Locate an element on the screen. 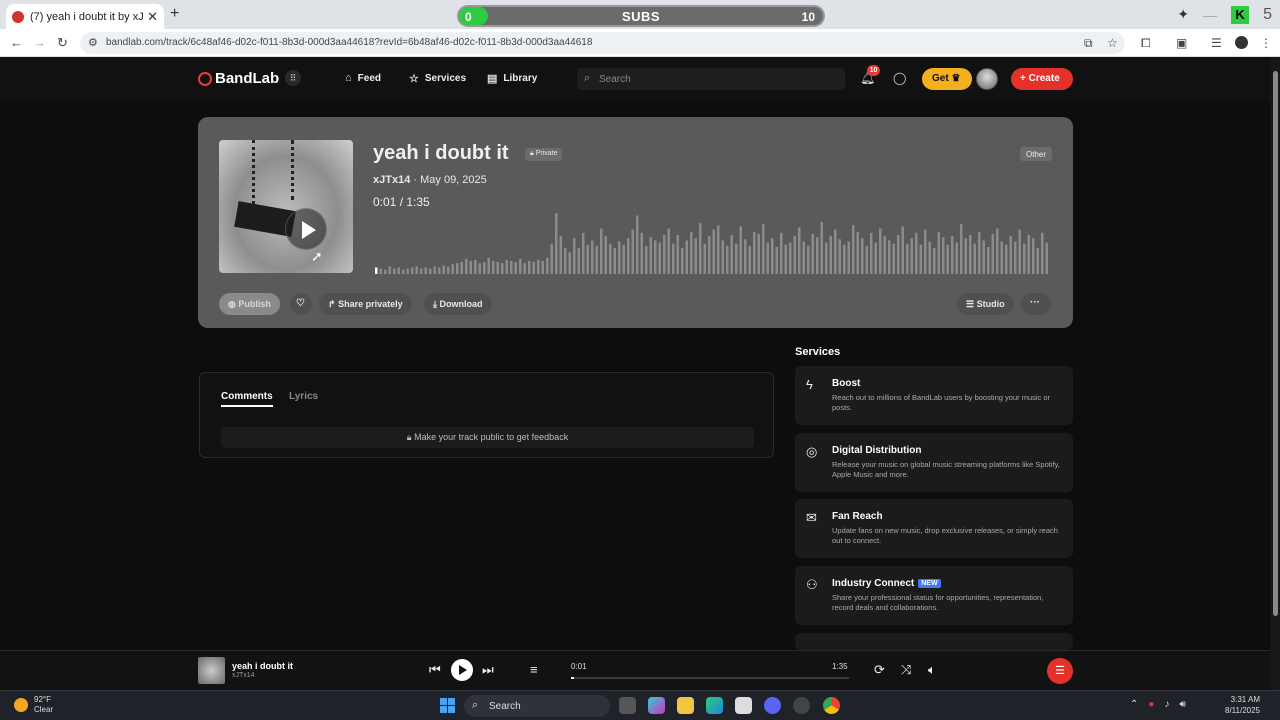 The width and height of the screenshot is (1280, 720). tab-lyrics: Lyrics is located at coordinates (303, 396).